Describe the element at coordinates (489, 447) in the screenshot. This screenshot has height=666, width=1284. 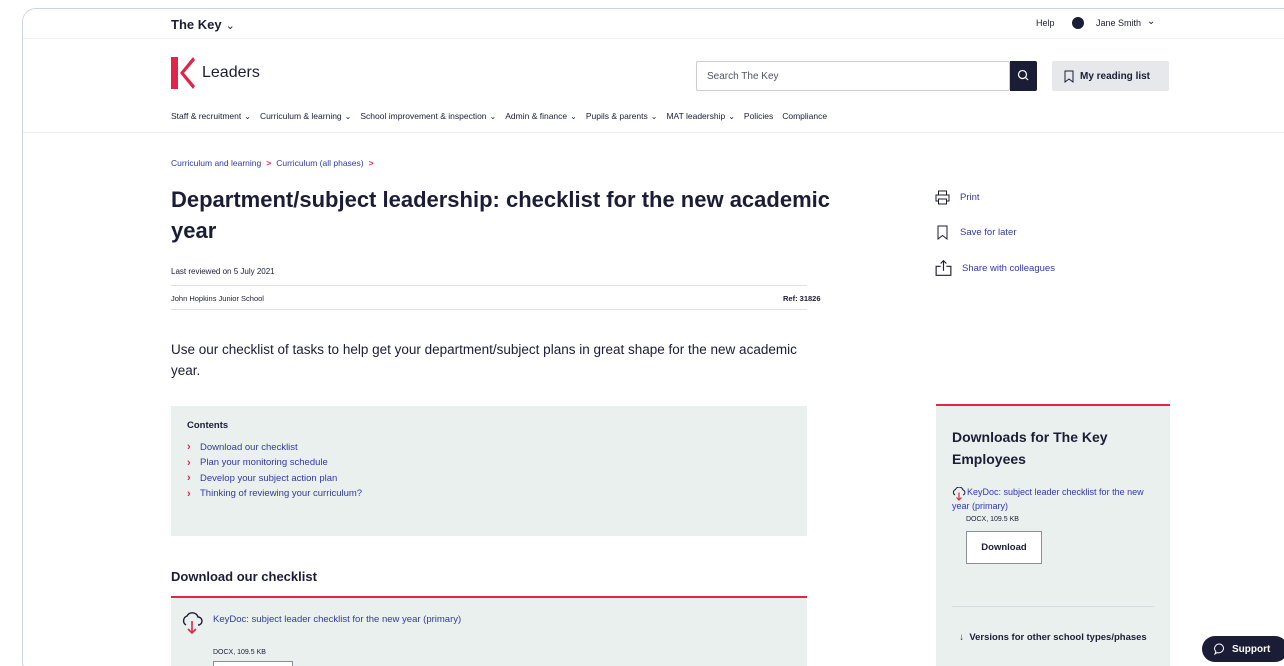
I see `contents-item: › Download our checklist` at that location.